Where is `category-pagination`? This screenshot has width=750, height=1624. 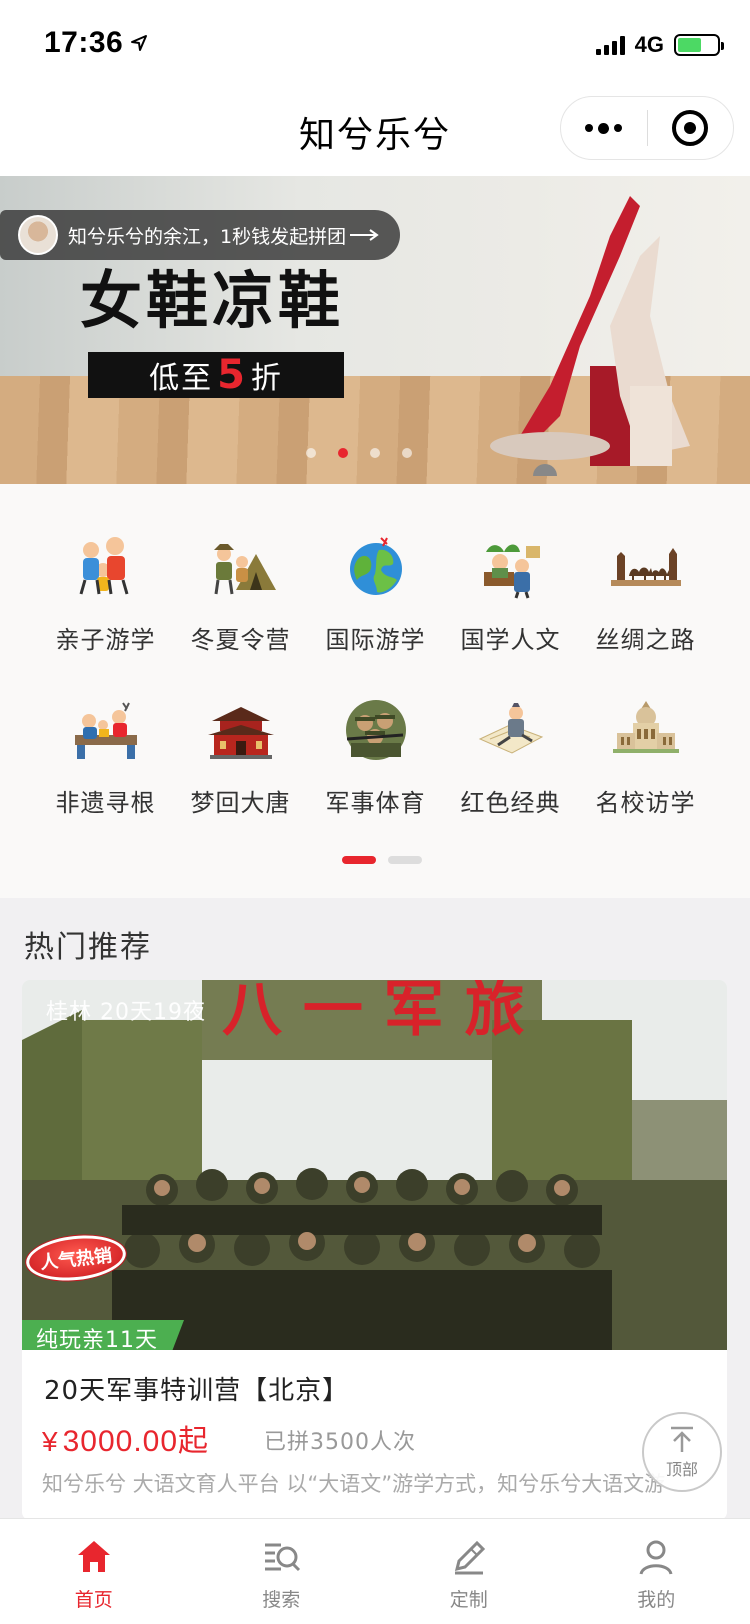
category-pagination is located at coordinates (382, 860).